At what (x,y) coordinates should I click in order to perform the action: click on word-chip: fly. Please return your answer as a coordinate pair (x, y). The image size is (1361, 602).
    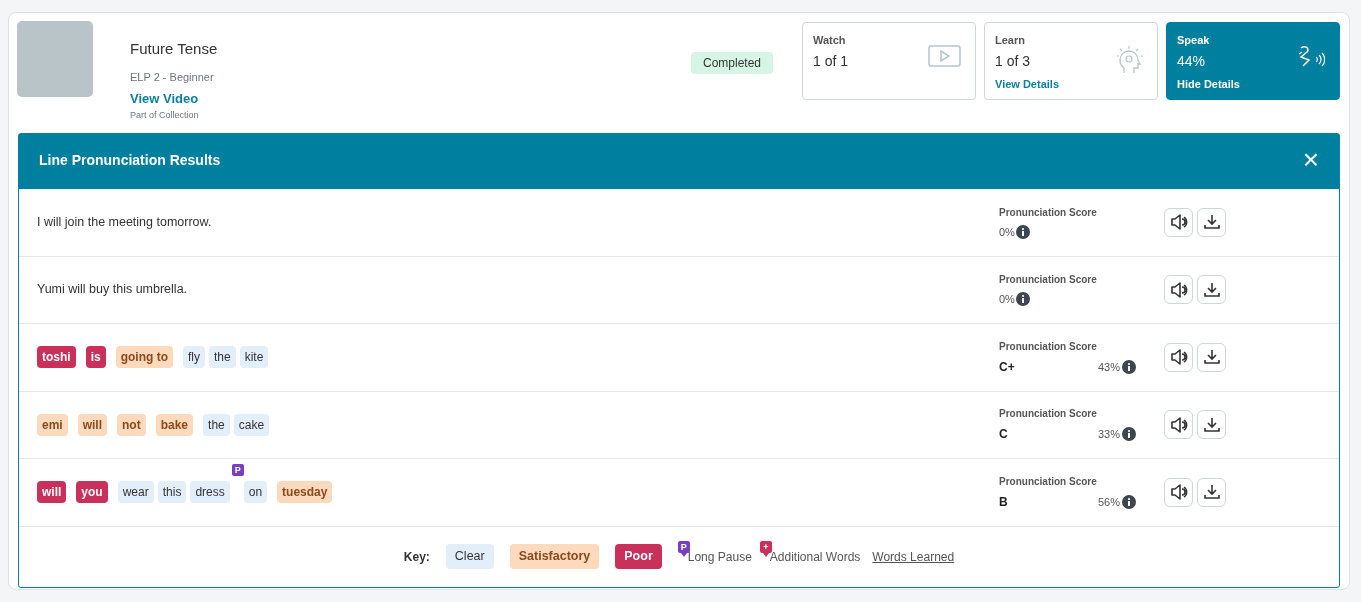
    Looking at the image, I should click on (194, 357).